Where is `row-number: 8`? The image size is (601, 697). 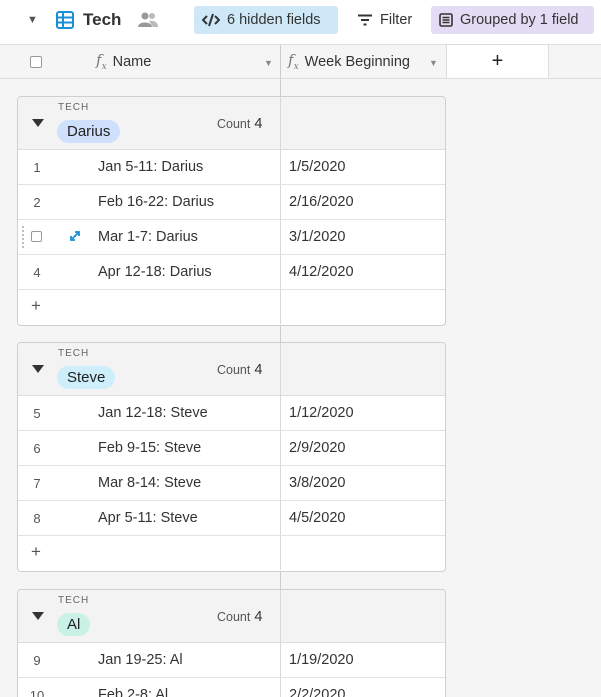
row-number: 8 is located at coordinates (37, 518).